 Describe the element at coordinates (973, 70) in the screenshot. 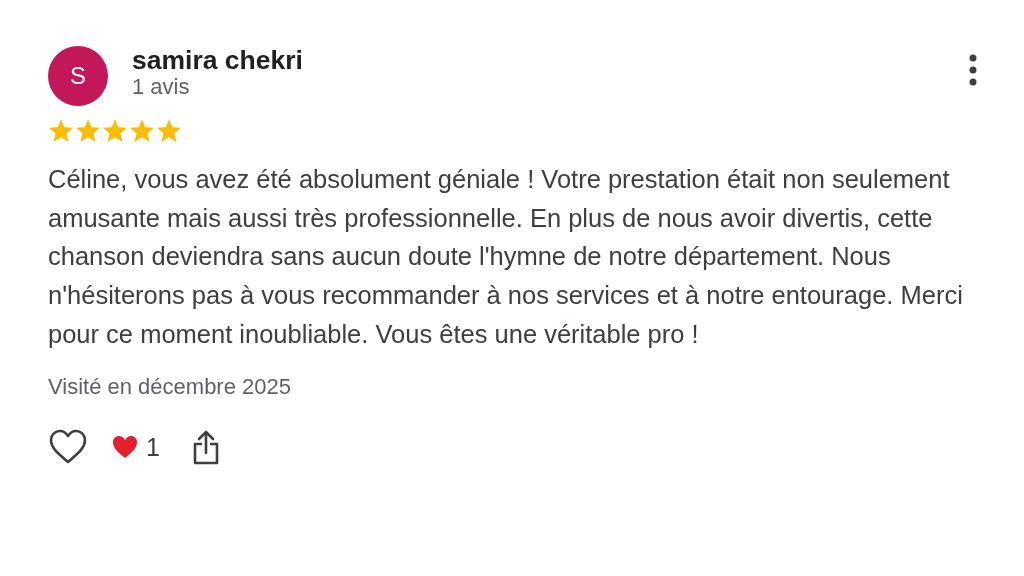

I see `more-icon` at that location.